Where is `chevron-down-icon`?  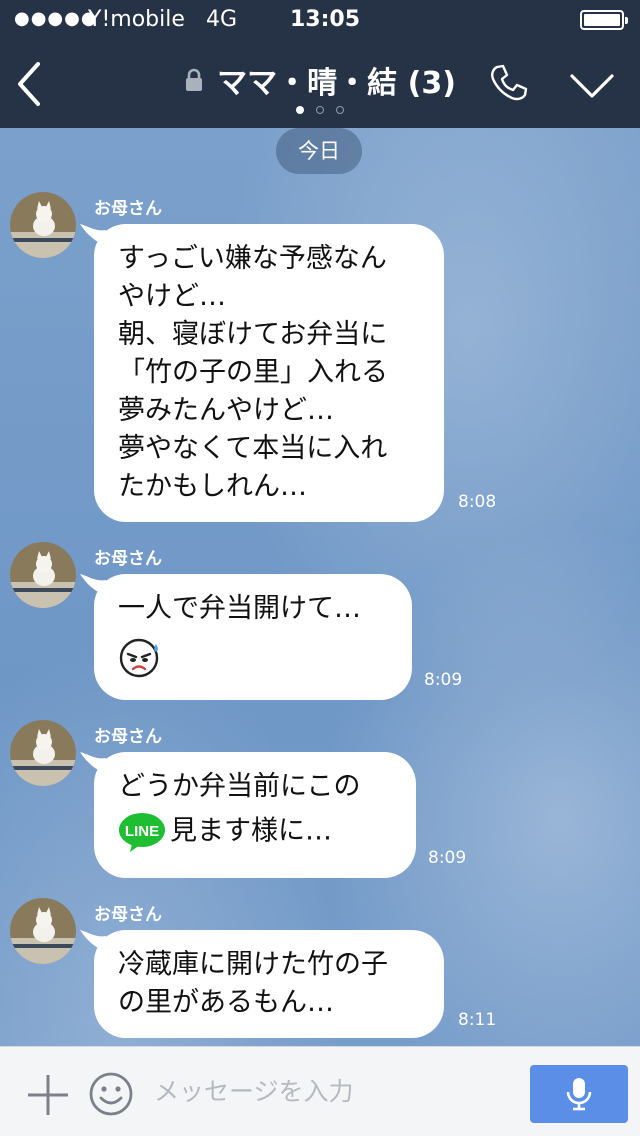 chevron-down-icon is located at coordinates (592, 86).